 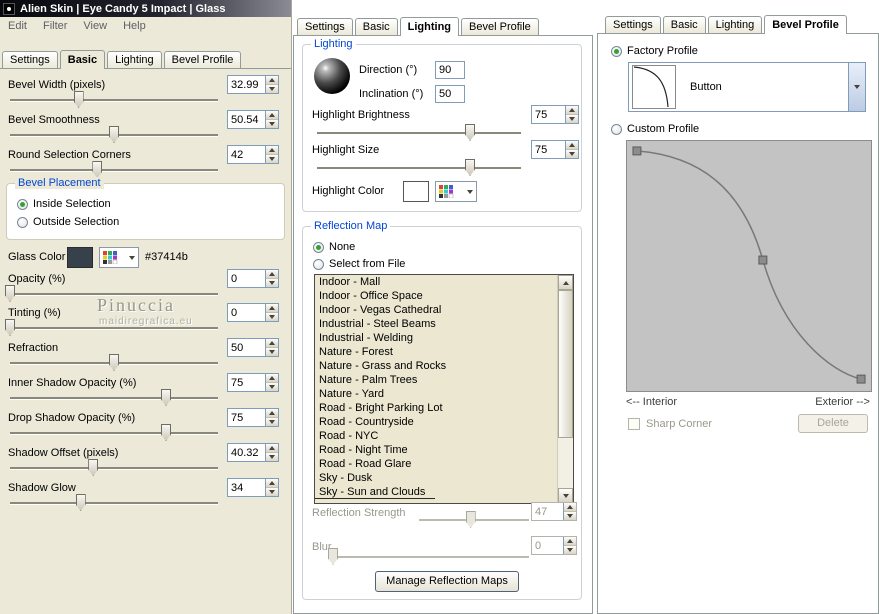 What do you see at coordinates (342, 247) in the screenshot?
I see `reflection-none-label: None` at bounding box center [342, 247].